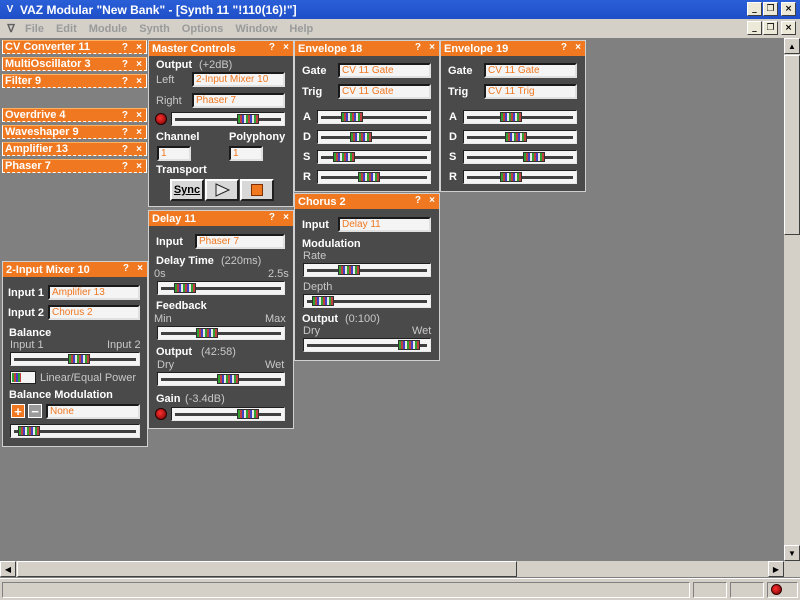 The width and height of the screenshot is (800, 600). I want to click on menu-module: Module, so click(108, 29).